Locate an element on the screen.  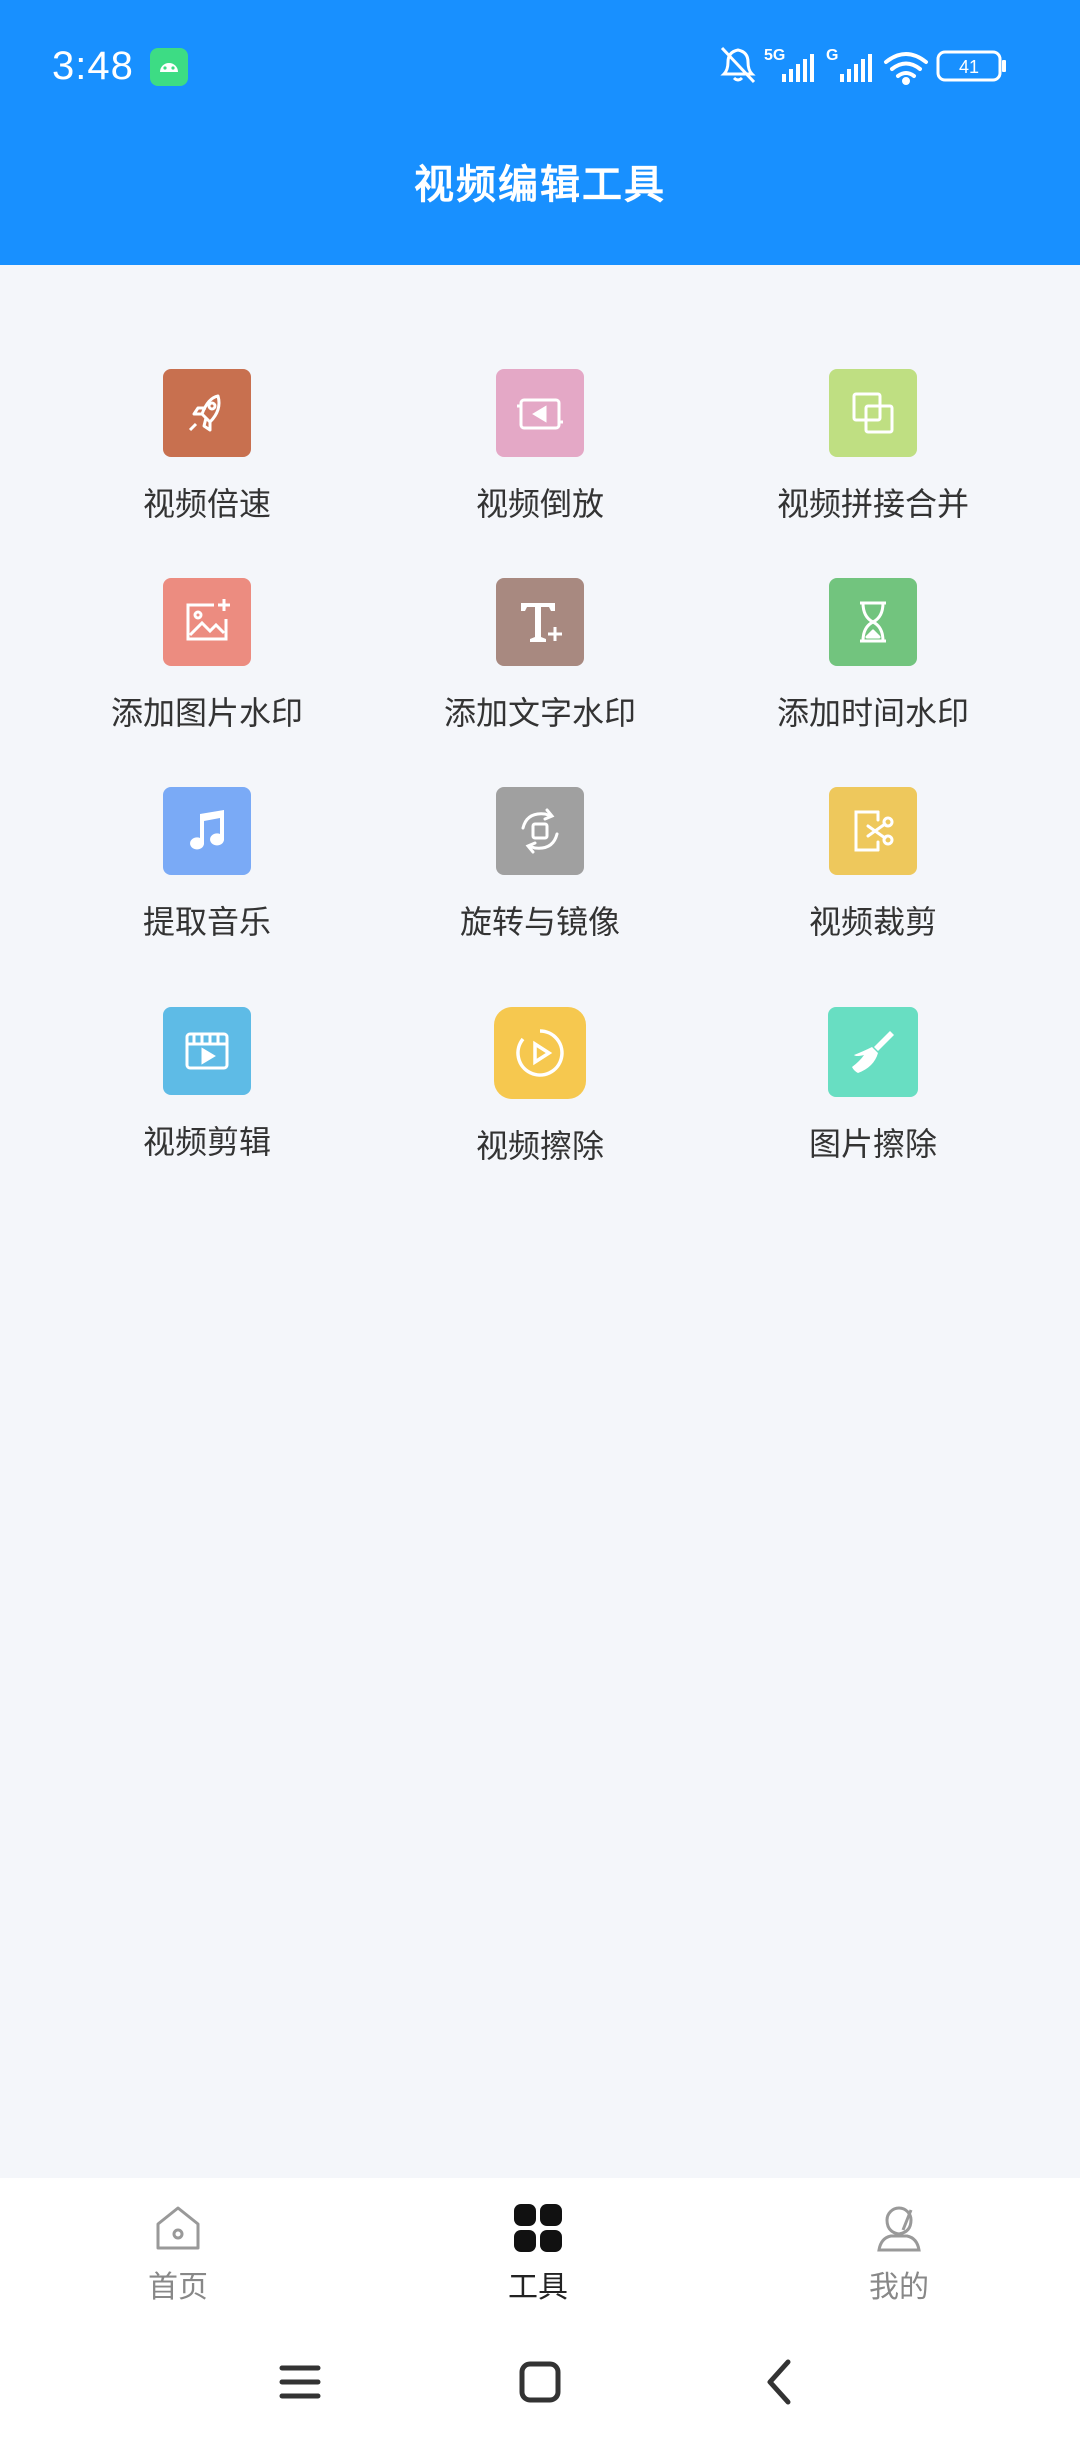
rocket-icon is located at coordinates (207, 413).